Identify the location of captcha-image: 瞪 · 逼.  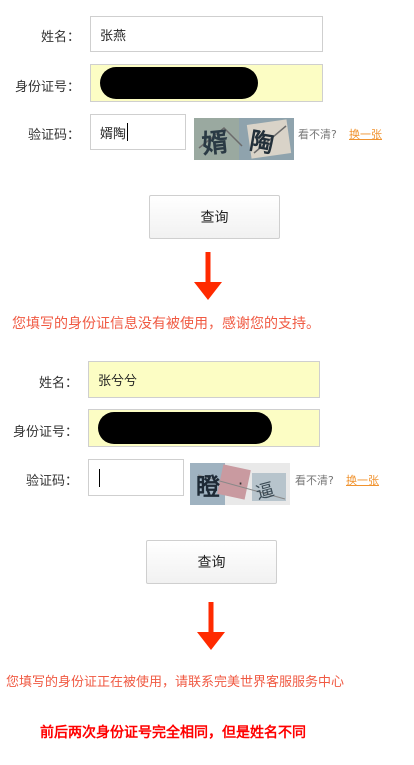
(240, 484).